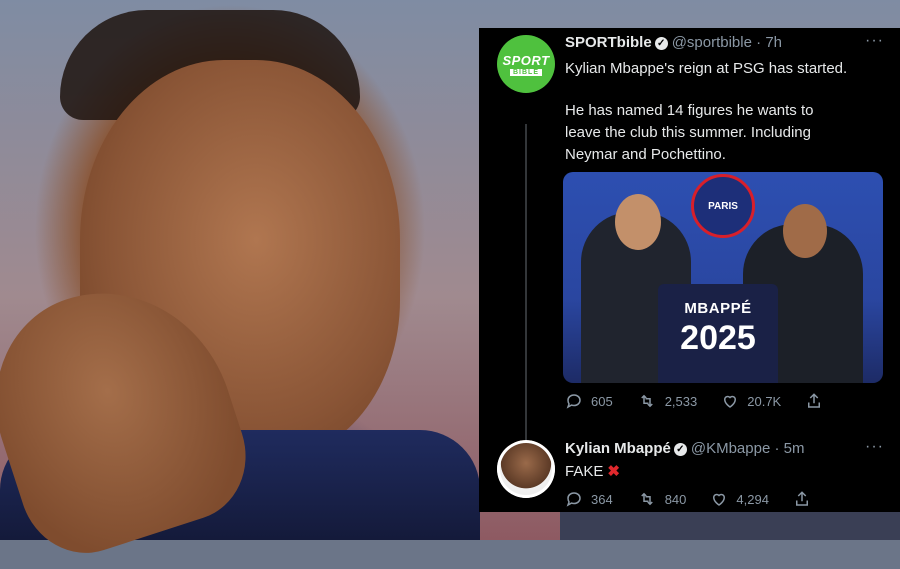  Describe the element at coordinates (608, 42) in the screenshot. I see `author-name: SPORTbible` at that location.